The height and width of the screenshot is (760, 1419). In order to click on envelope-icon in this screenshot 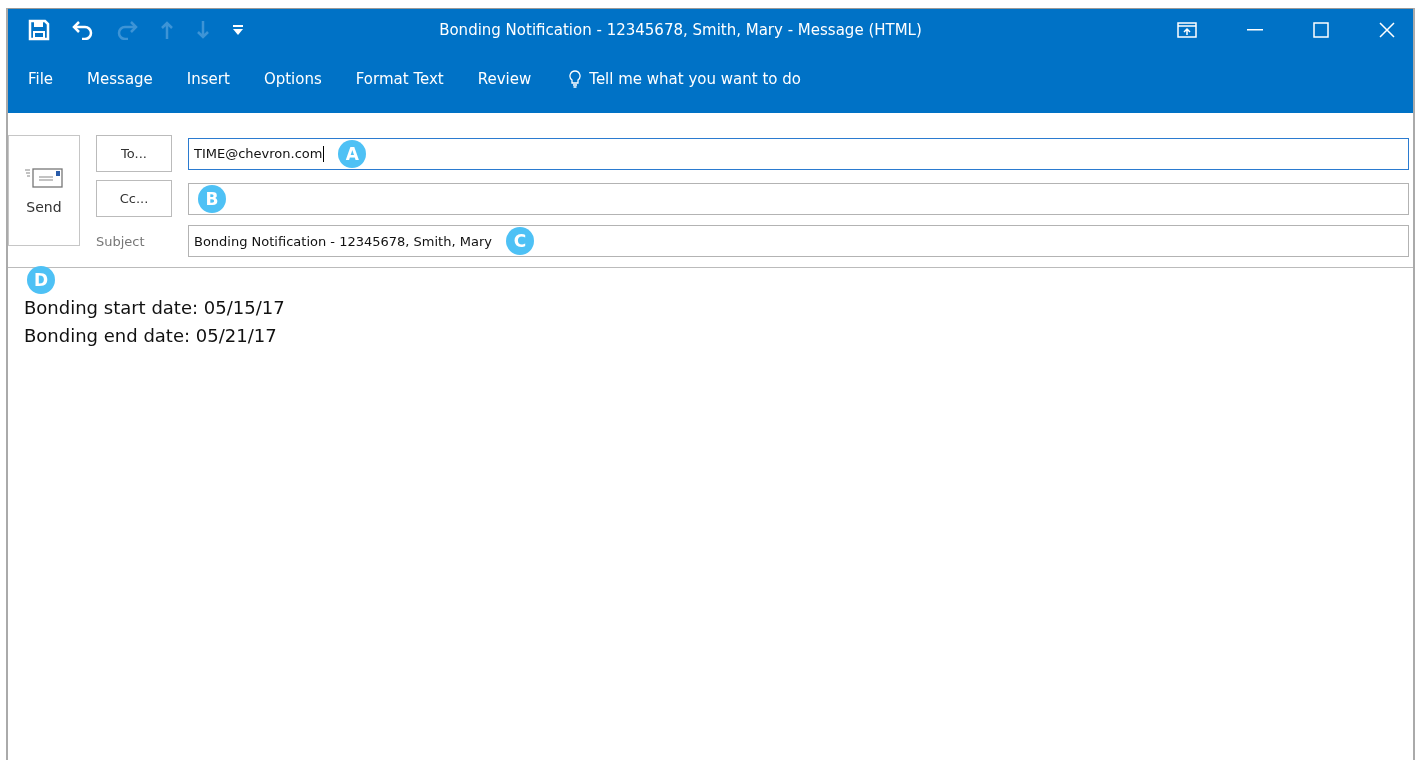, I will do `click(44, 177)`.